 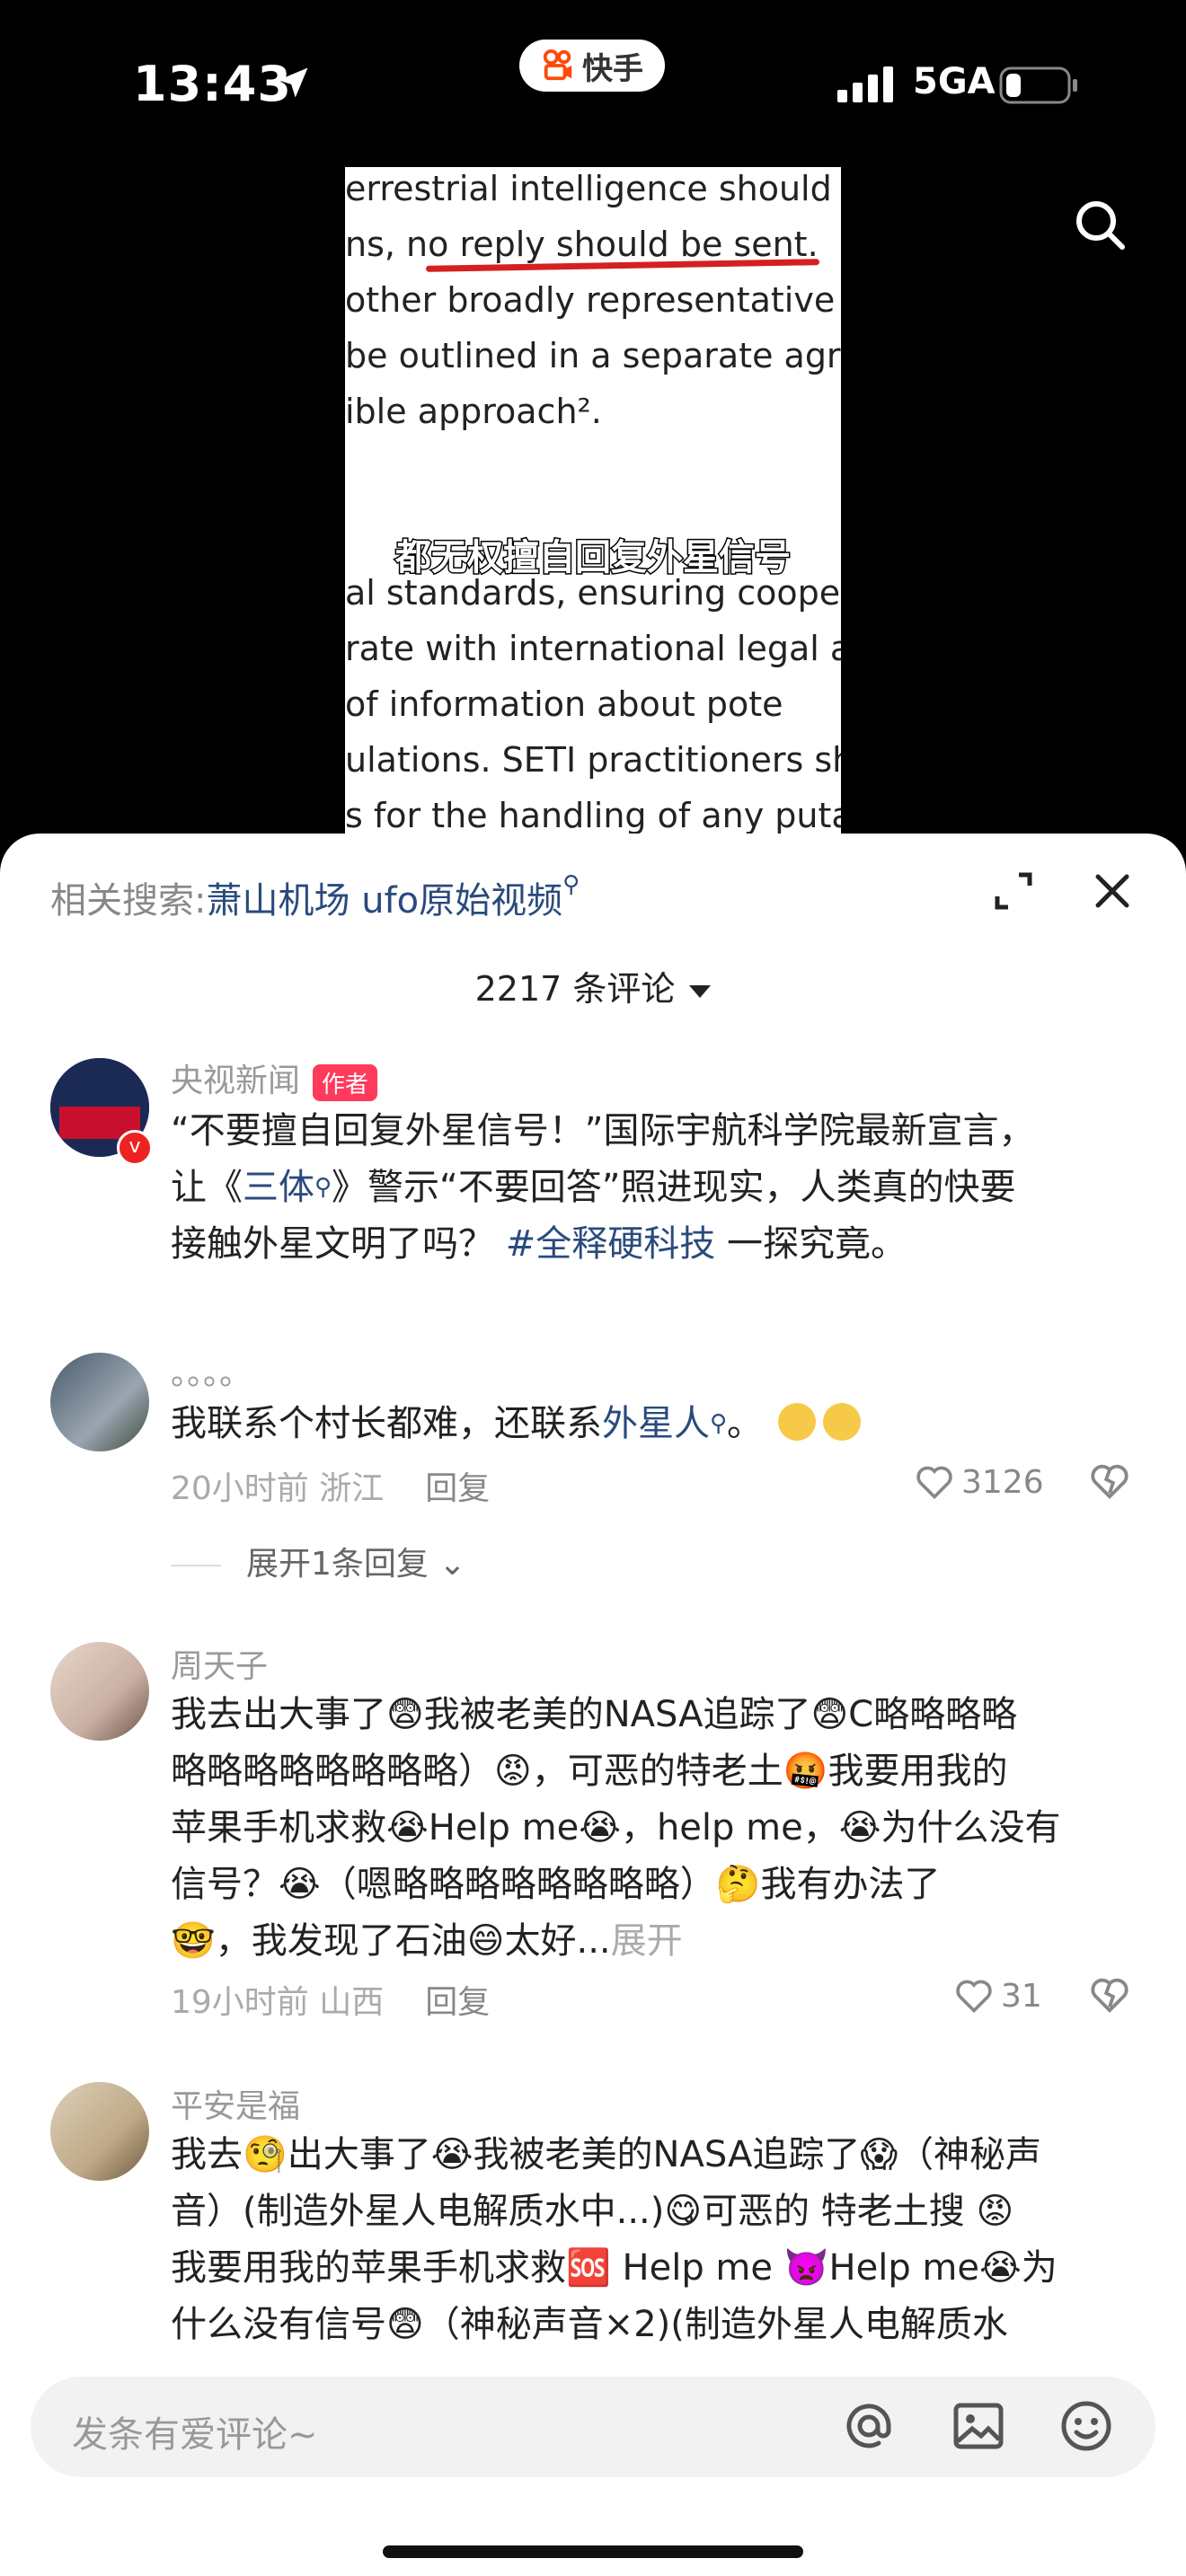 I want to click on app-switch-pill: 快手, so click(x=592, y=66).